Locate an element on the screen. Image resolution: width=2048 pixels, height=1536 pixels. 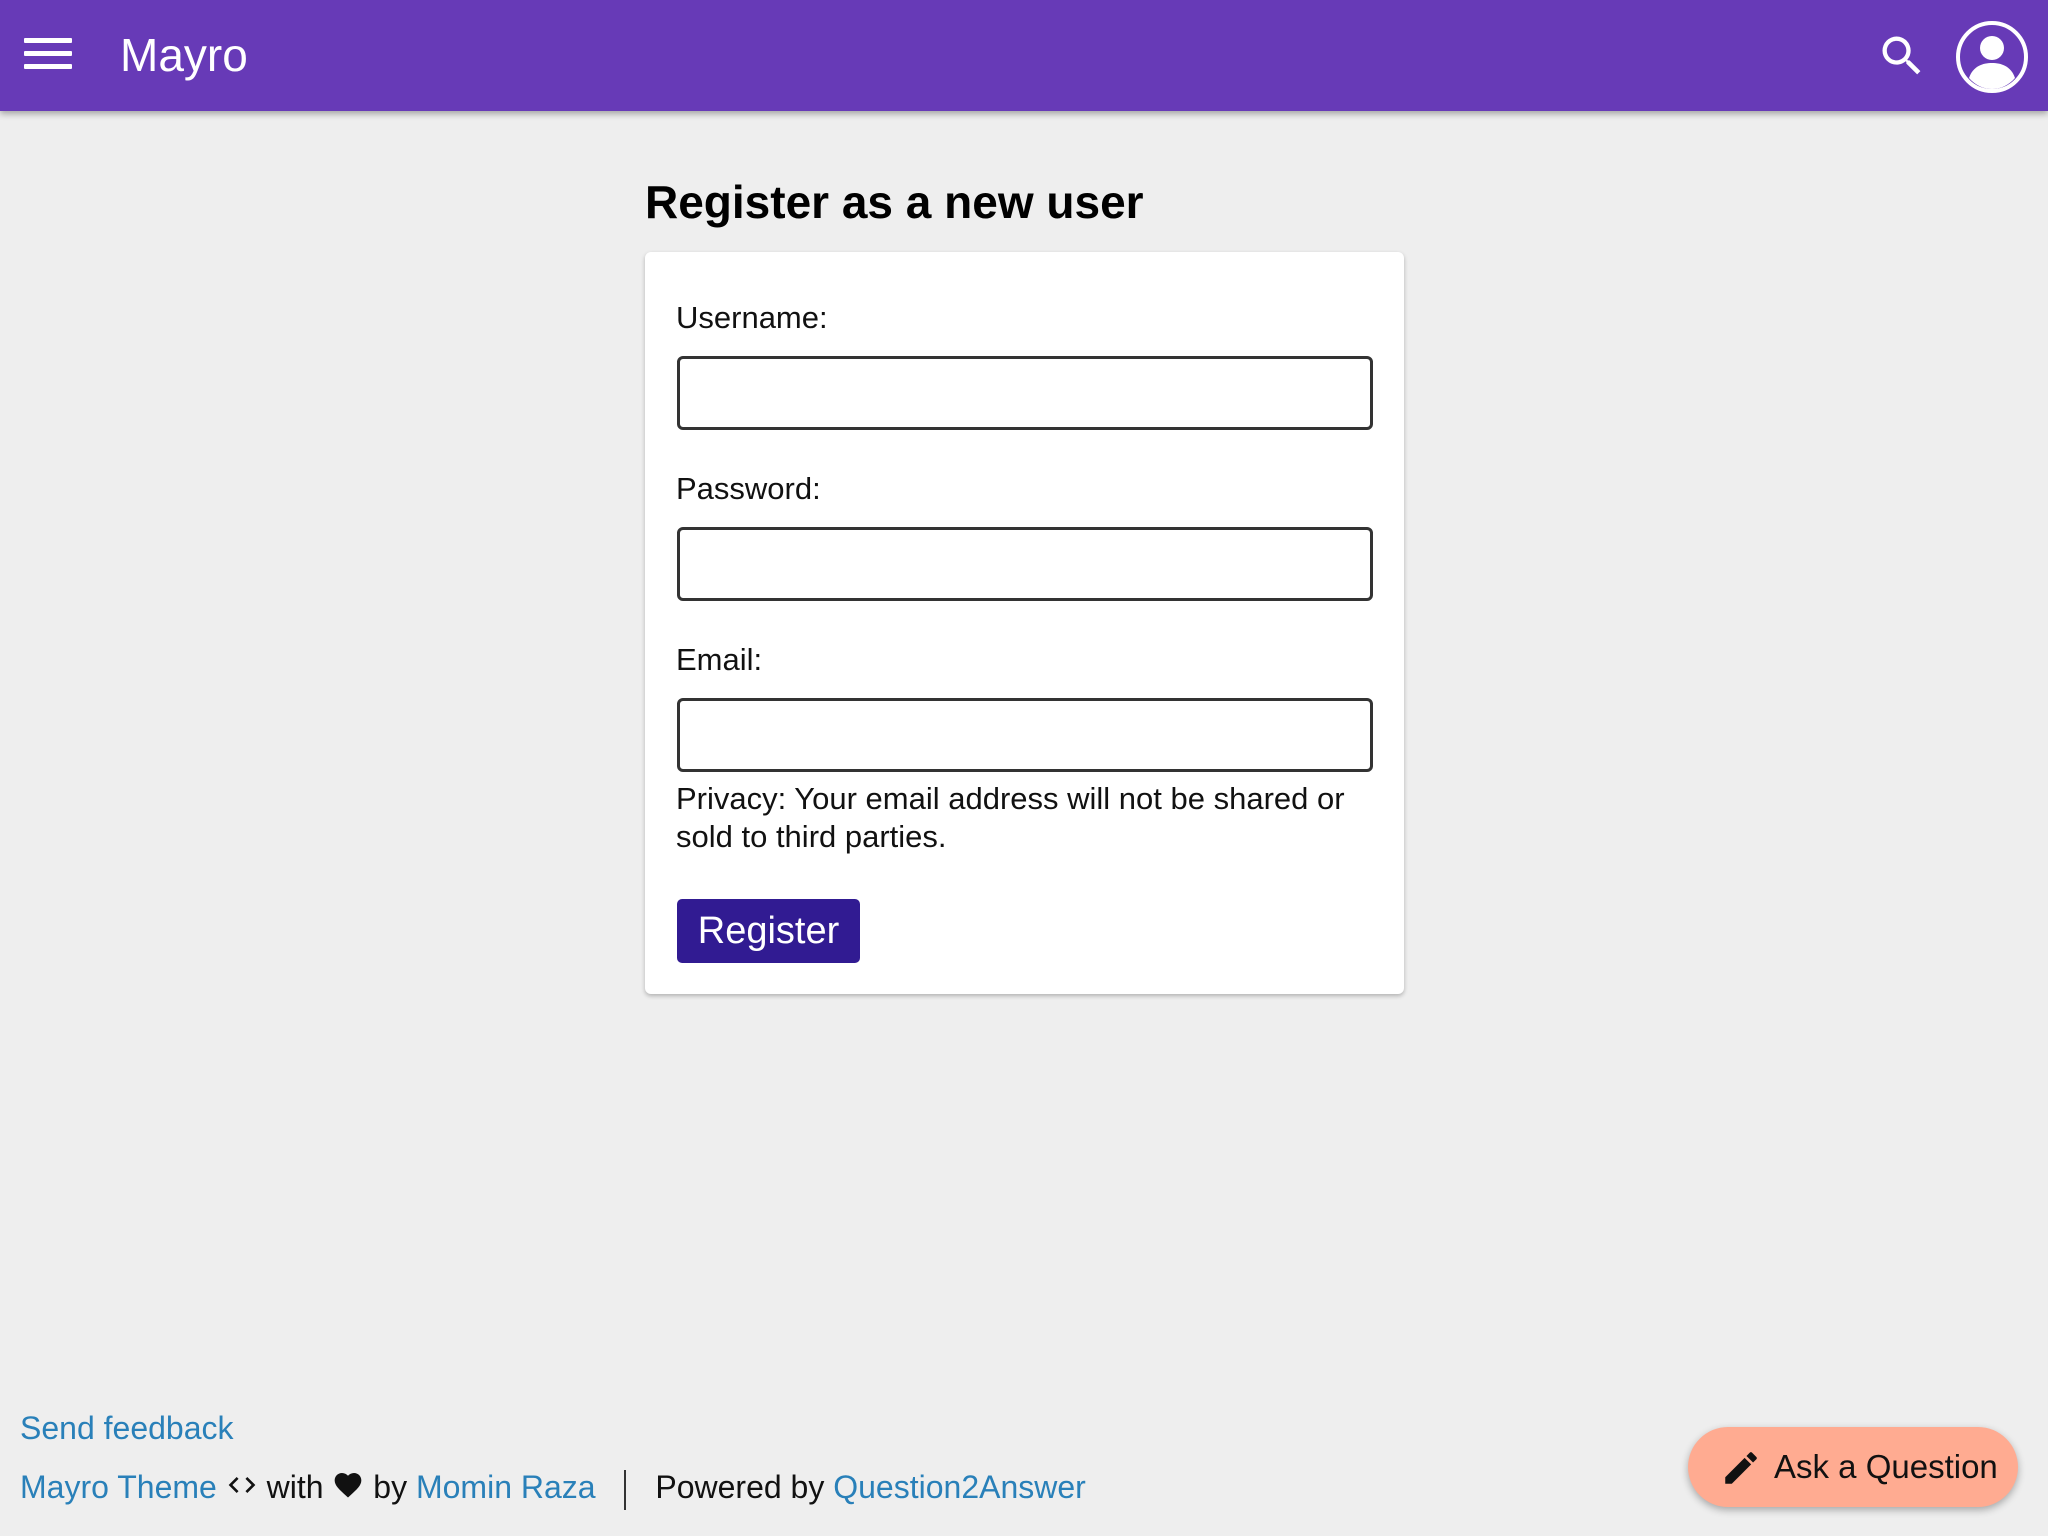
question2answer-link: Question2Answer is located at coordinates (959, 1487).